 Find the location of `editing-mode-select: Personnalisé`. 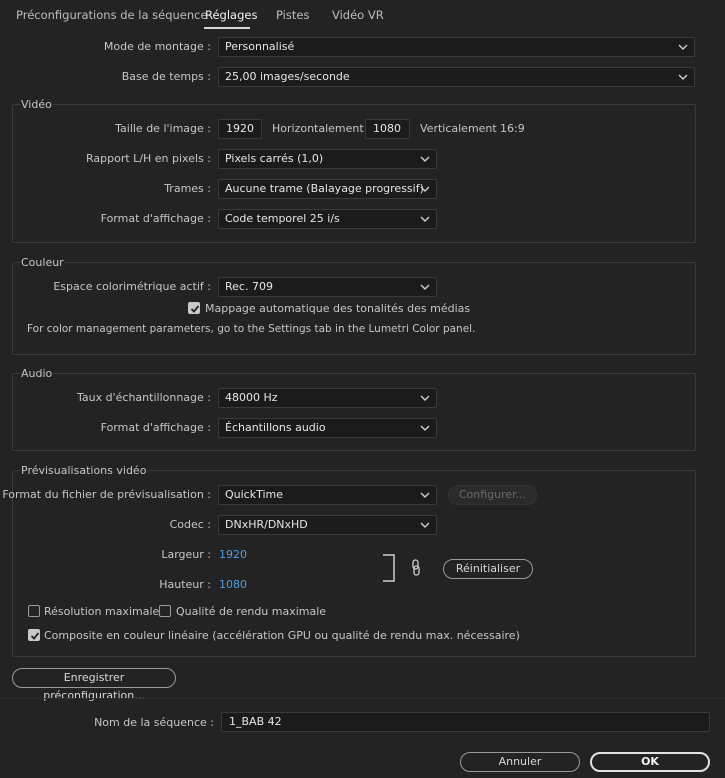

editing-mode-select: Personnalisé is located at coordinates (456, 47).